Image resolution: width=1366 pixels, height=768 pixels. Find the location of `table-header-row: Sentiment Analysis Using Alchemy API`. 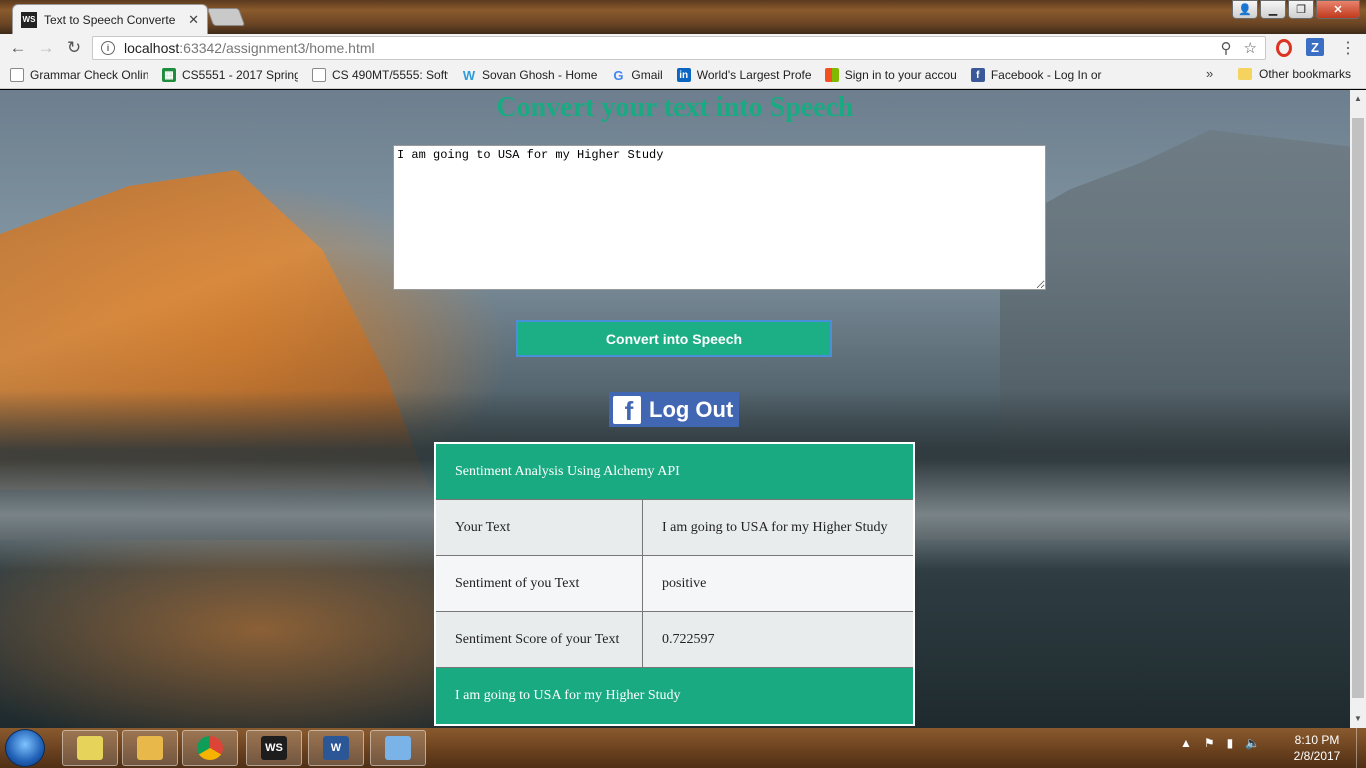

table-header-row: Sentiment Analysis Using Alchemy API is located at coordinates (674, 472).